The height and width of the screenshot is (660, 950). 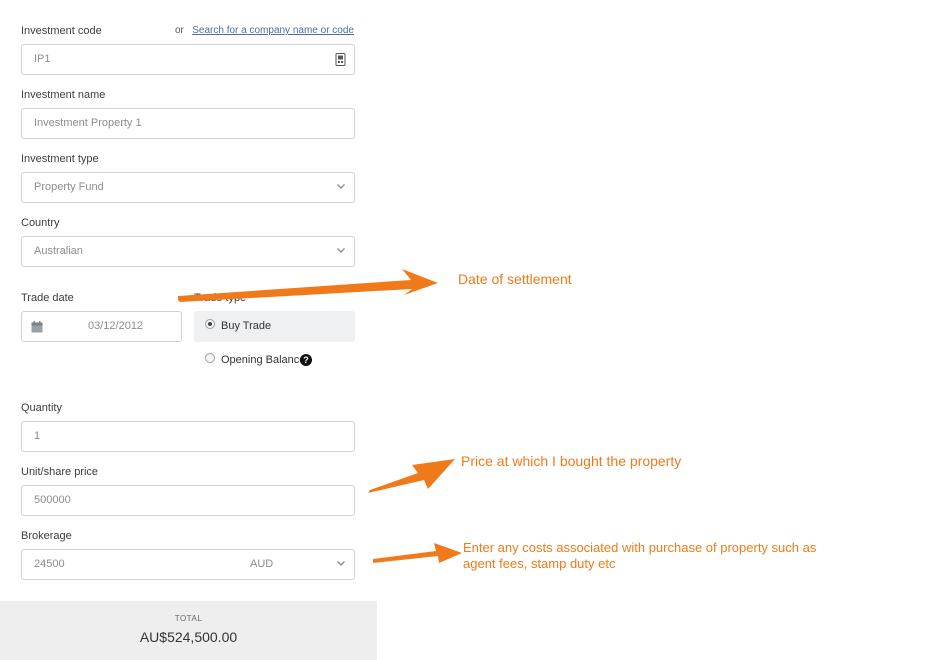 I want to click on unit-price-input: 500000, so click(x=188, y=500).